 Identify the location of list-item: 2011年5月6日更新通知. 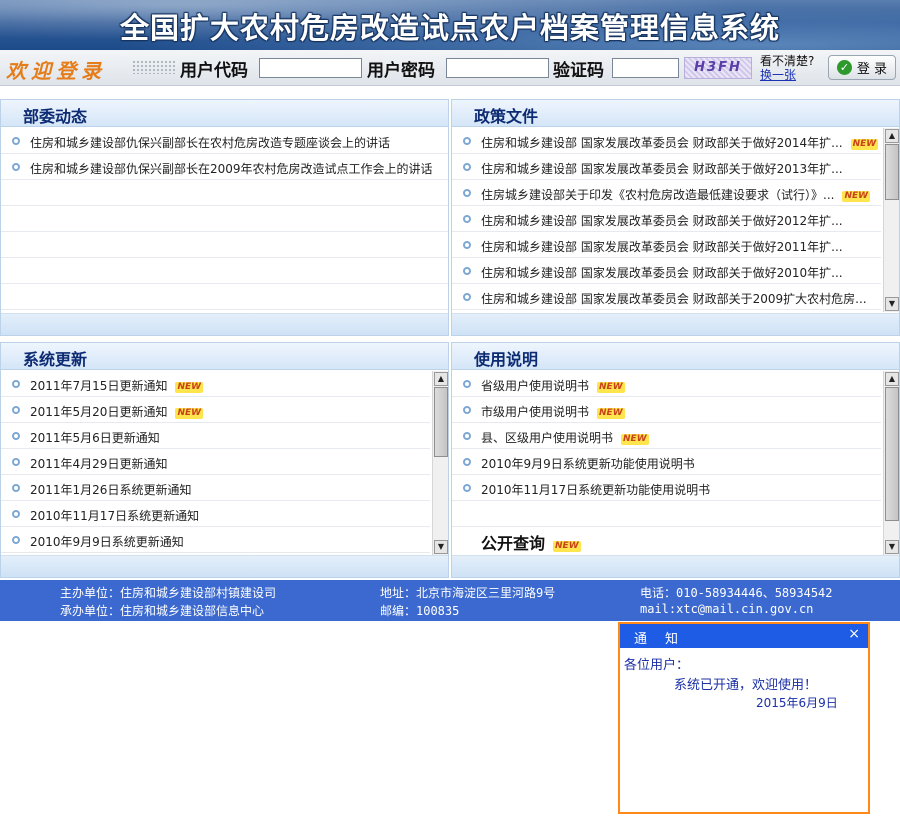
(215, 436).